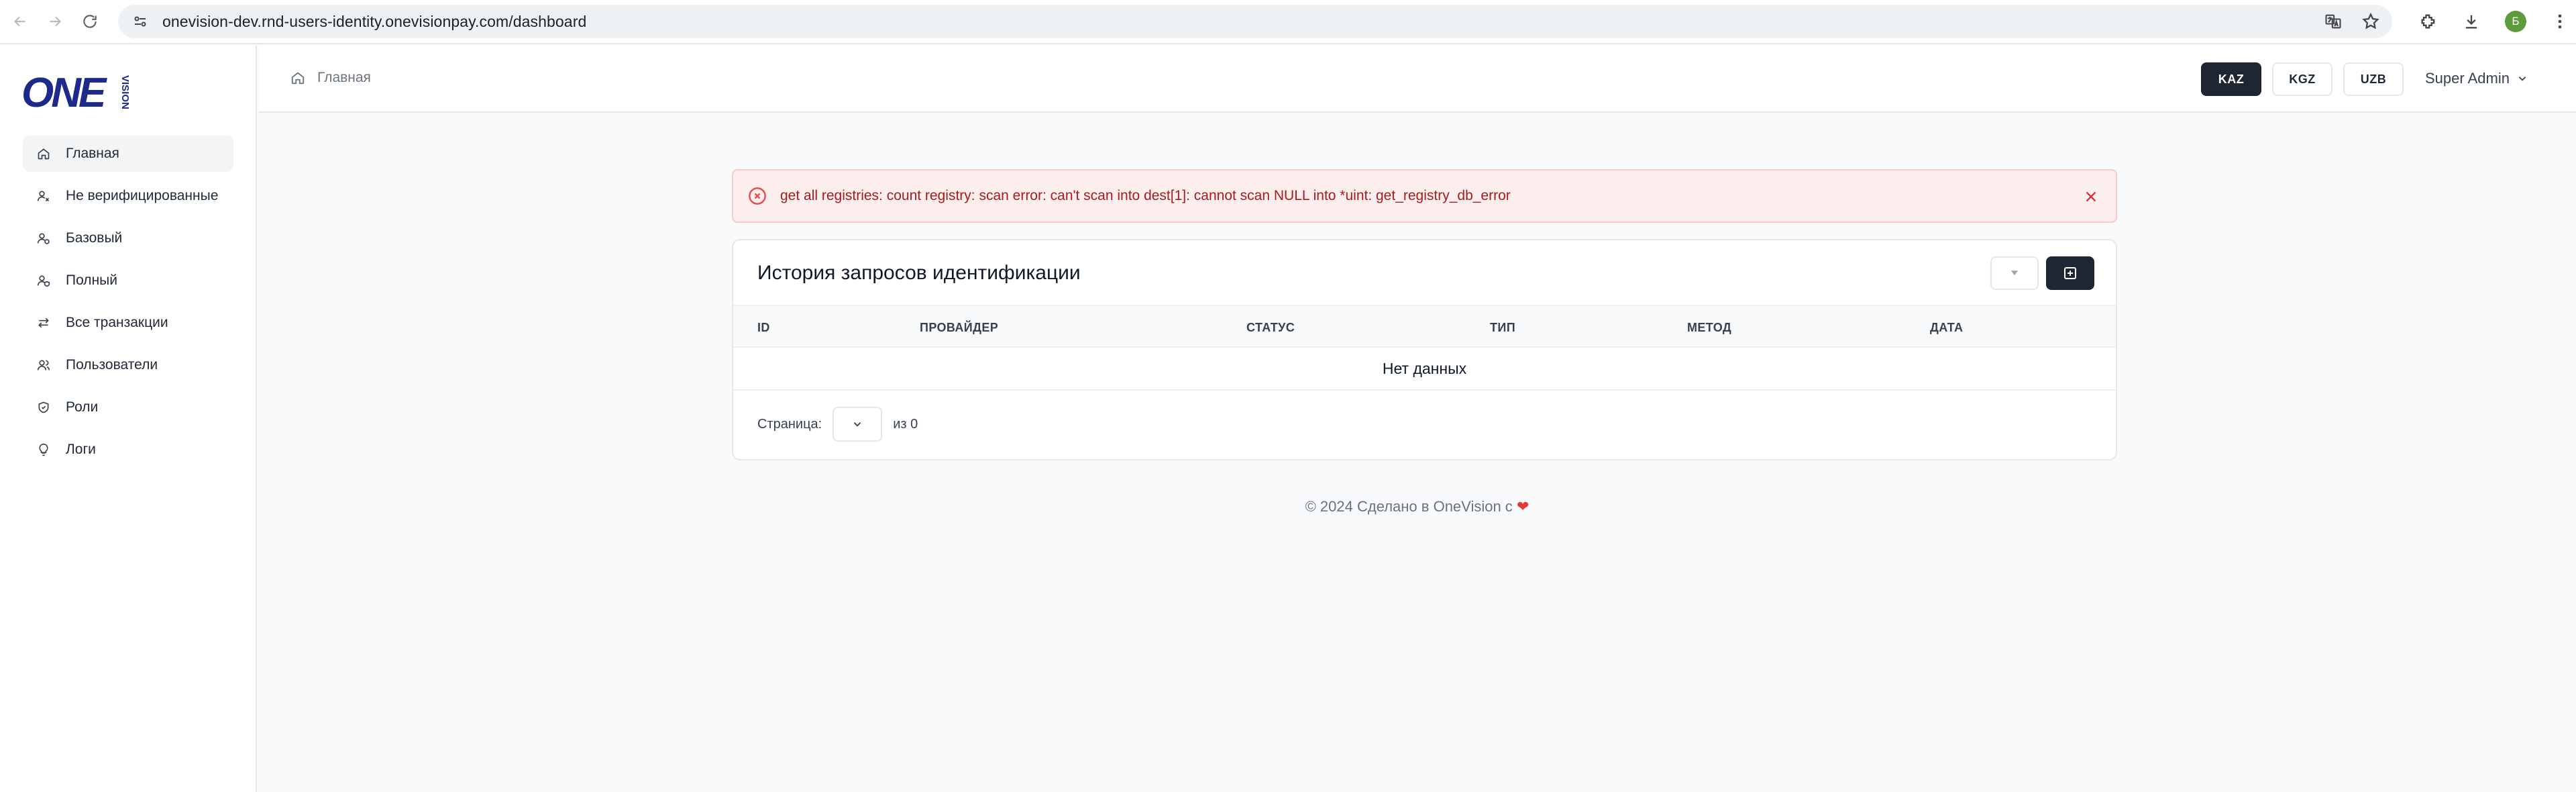 The height and width of the screenshot is (792, 2576). What do you see at coordinates (959, 328) in the screenshot?
I see `column-header-provider: ПРОВАЙДЕР` at bounding box center [959, 328].